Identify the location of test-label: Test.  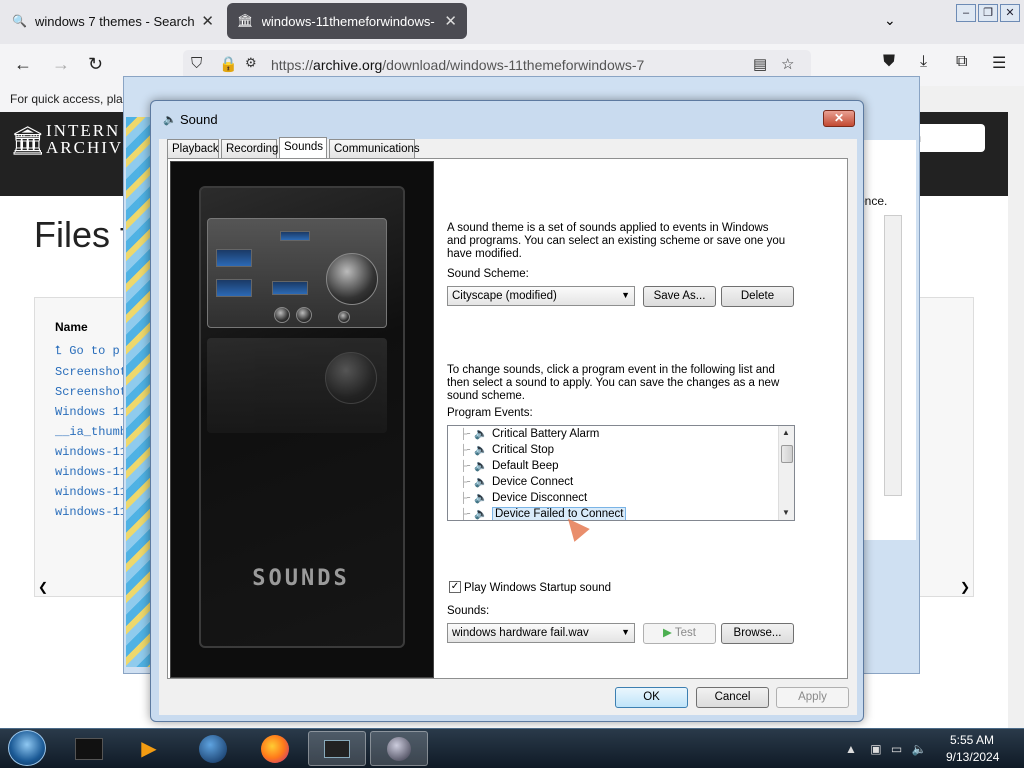
(685, 633).